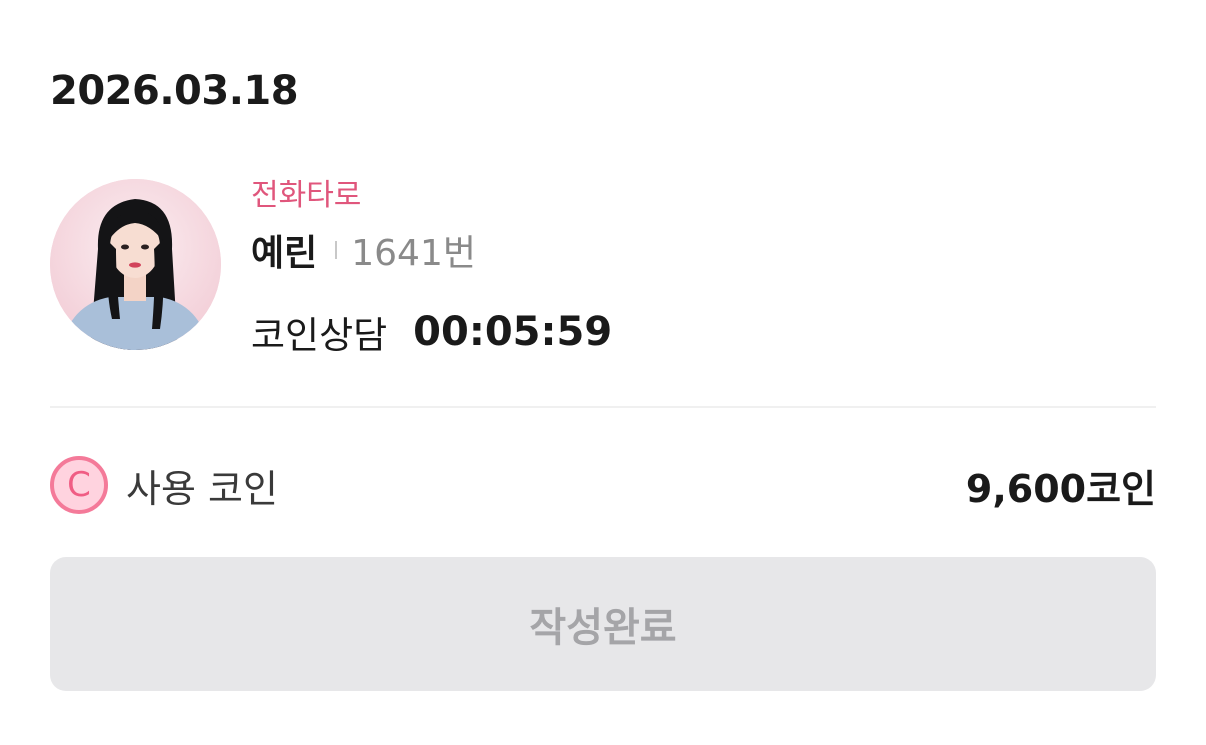 The image size is (1206, 745). Describe the element at coordinates (319, 335) in the screenshot. I see `session-type: 코인상담` at that location.